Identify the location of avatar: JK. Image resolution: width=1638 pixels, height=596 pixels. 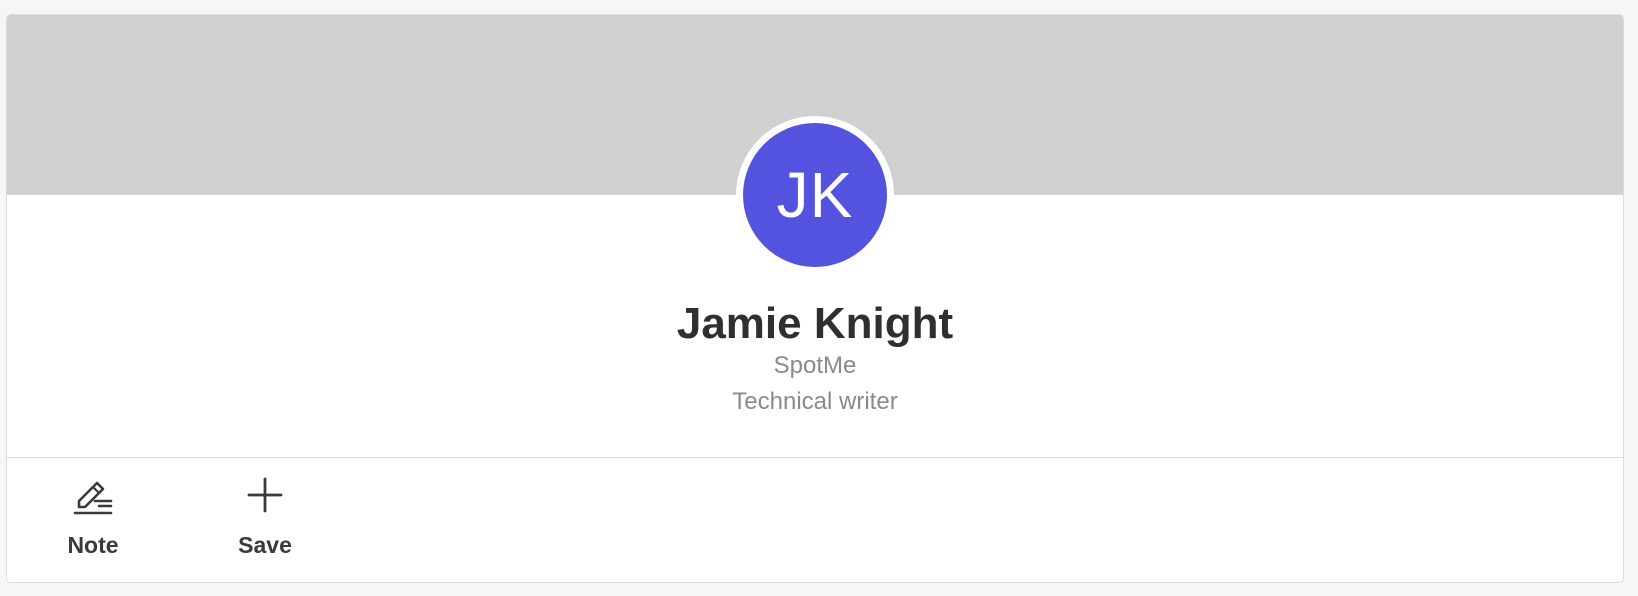
(815, 195).